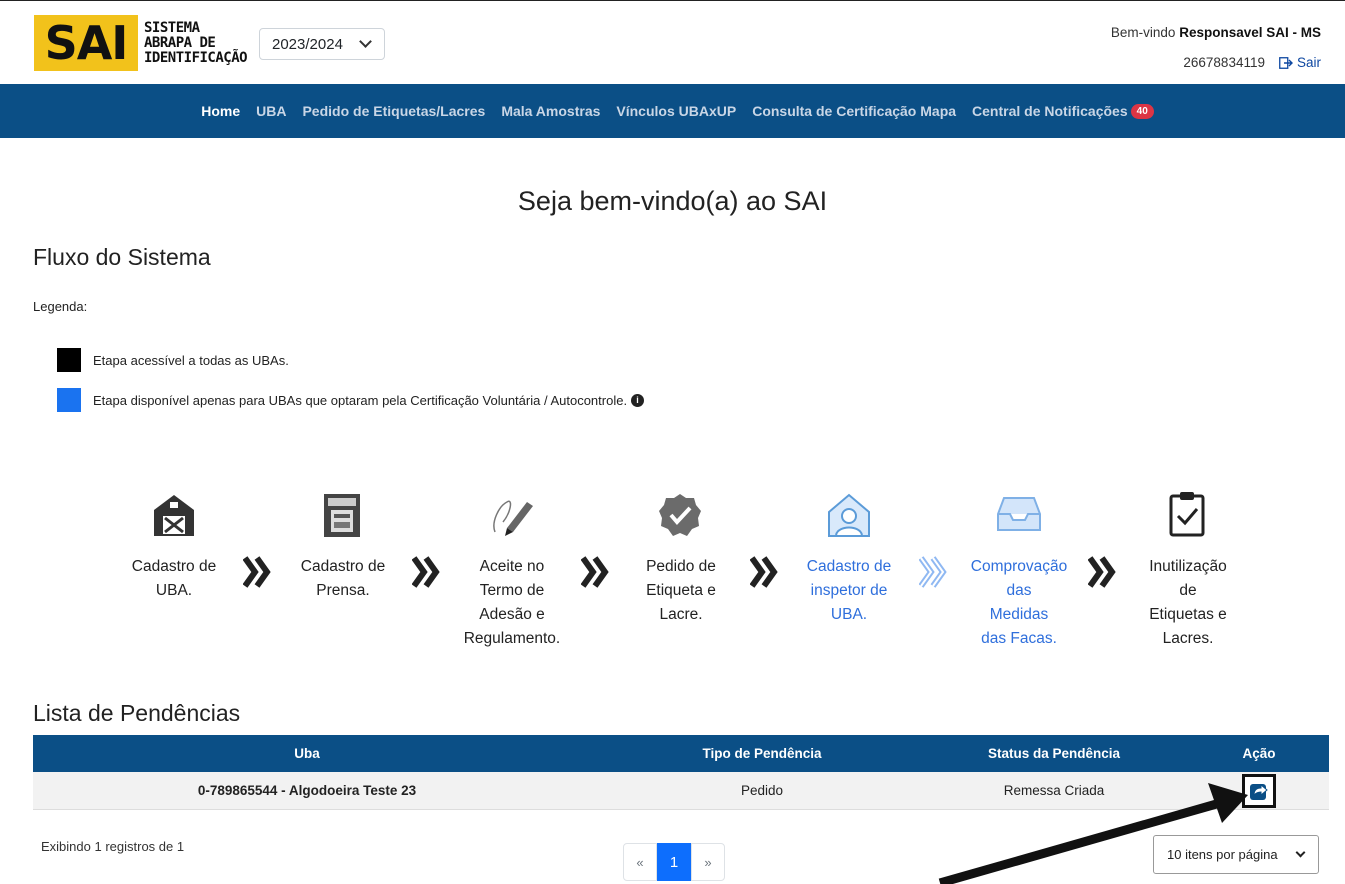 The height and width of the screenshot is (884, 1345). I want to click on press-icon, so click(342, 515).